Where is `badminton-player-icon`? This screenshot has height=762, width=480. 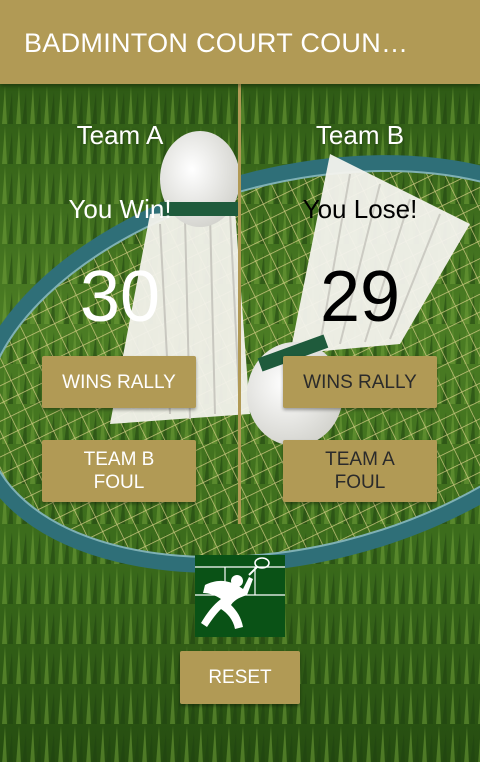
badminton-player-icon is located at coordinates (240, 596).